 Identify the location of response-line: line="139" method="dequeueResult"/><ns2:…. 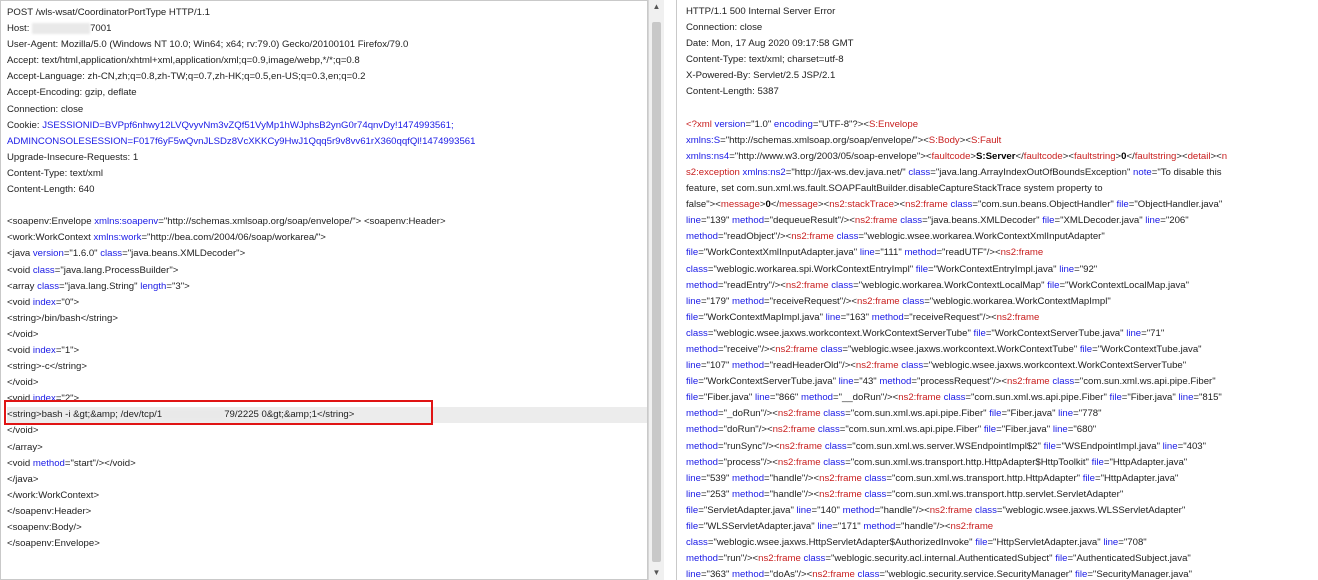
(1002, 221).